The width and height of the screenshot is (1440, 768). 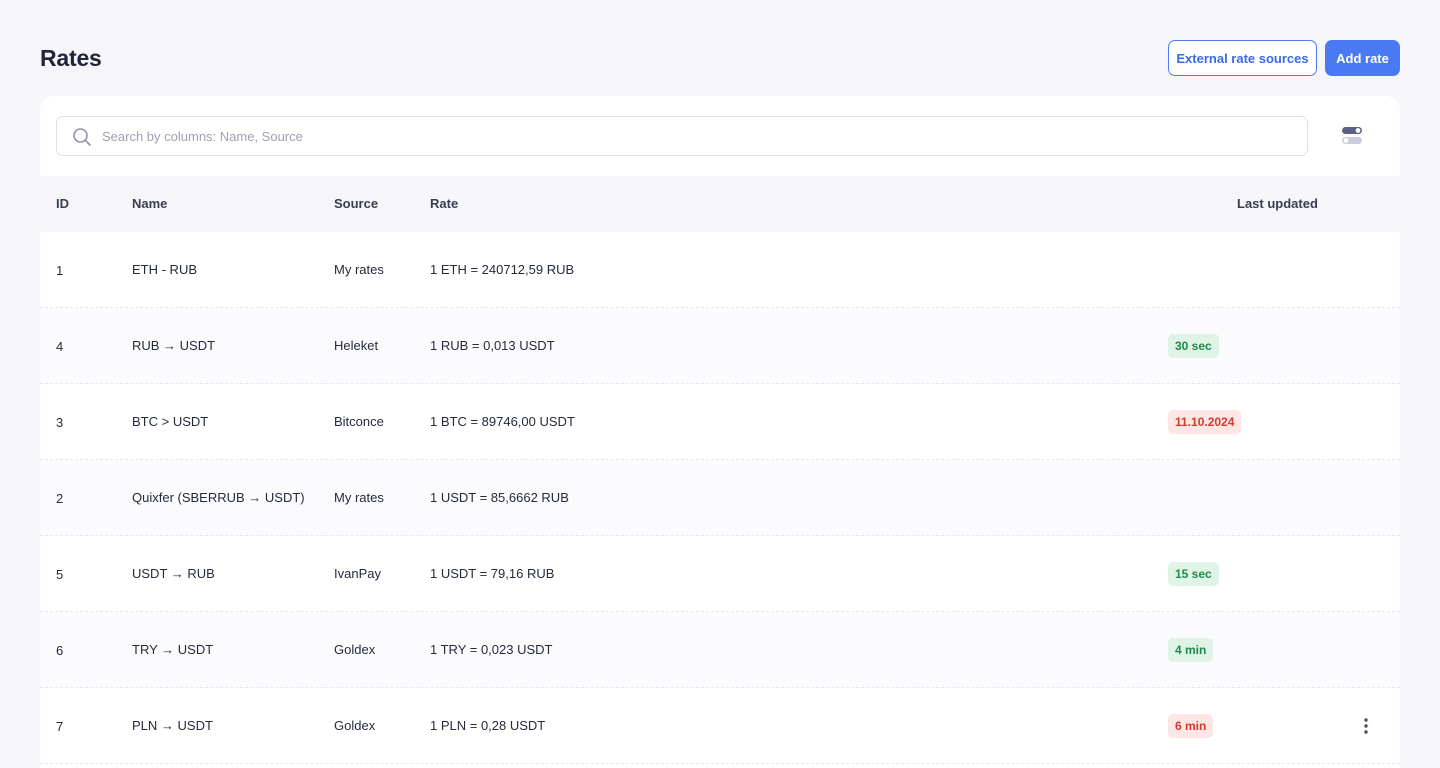 I want to click on last-updated-badge: 15 sec, so click(x=1193, y=574).